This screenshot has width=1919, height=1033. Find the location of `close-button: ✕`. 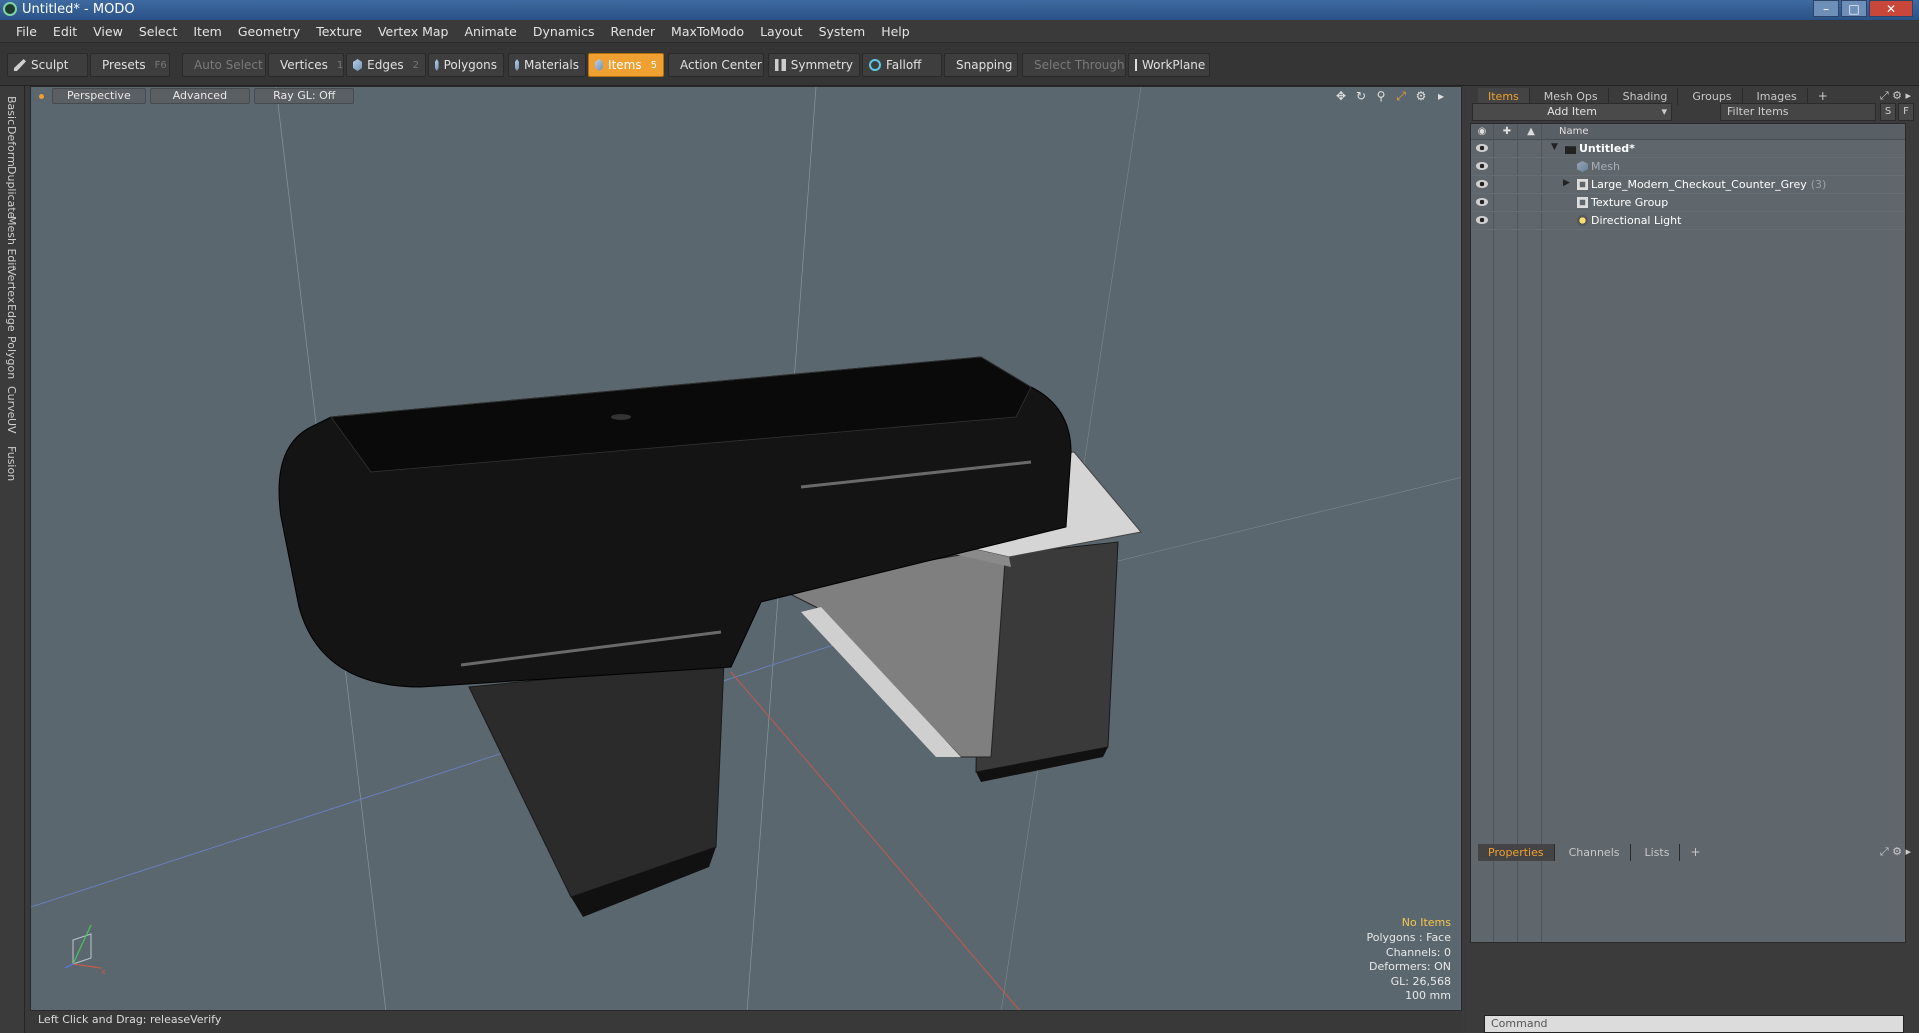

close-button: ✕ is located at coordinates (1891, 8).